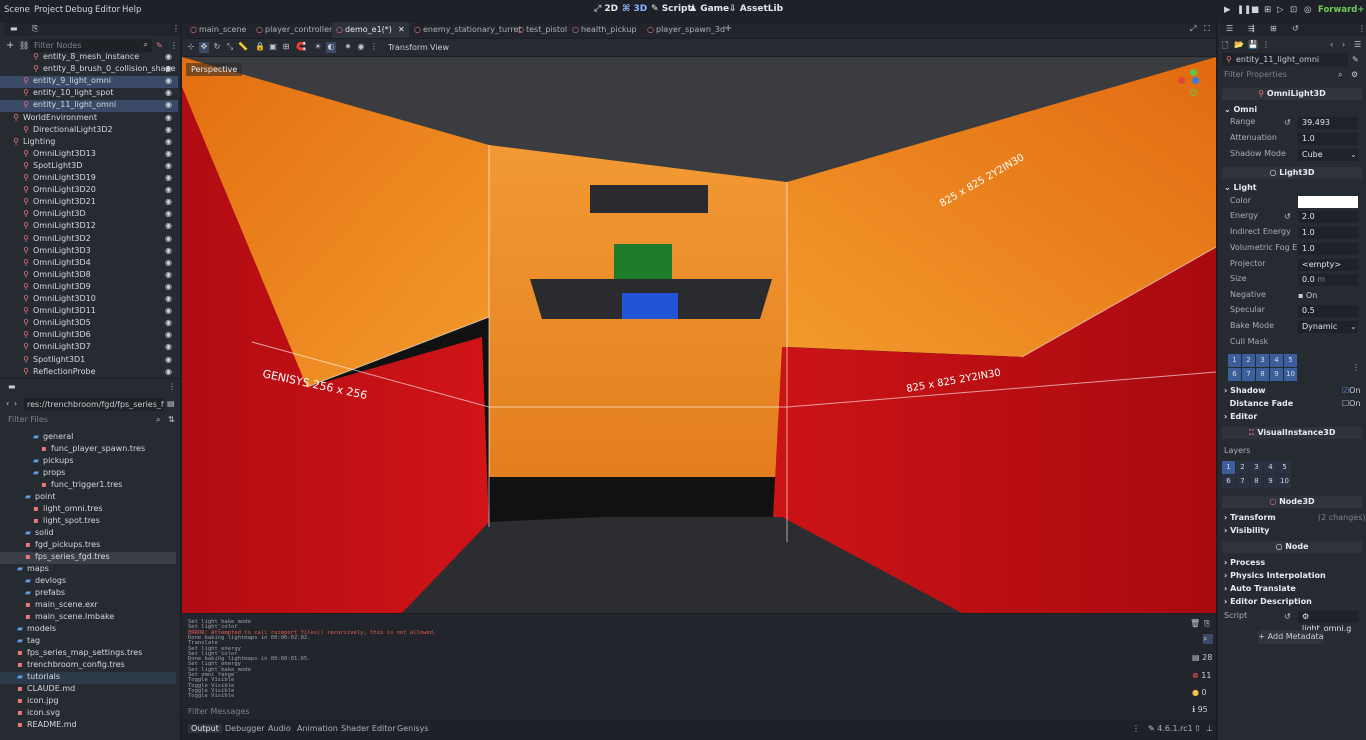 The image size is (1366, 740). Describe the element at coordinates (604, 30) in the screenshot. I see `scene-tab: ○ health_pickup` at that location.